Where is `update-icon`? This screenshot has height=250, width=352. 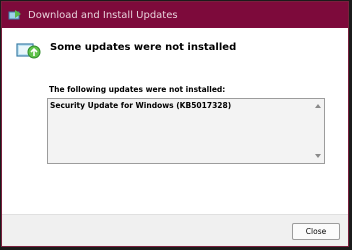 update-icon is located at coordinates (15, 15).